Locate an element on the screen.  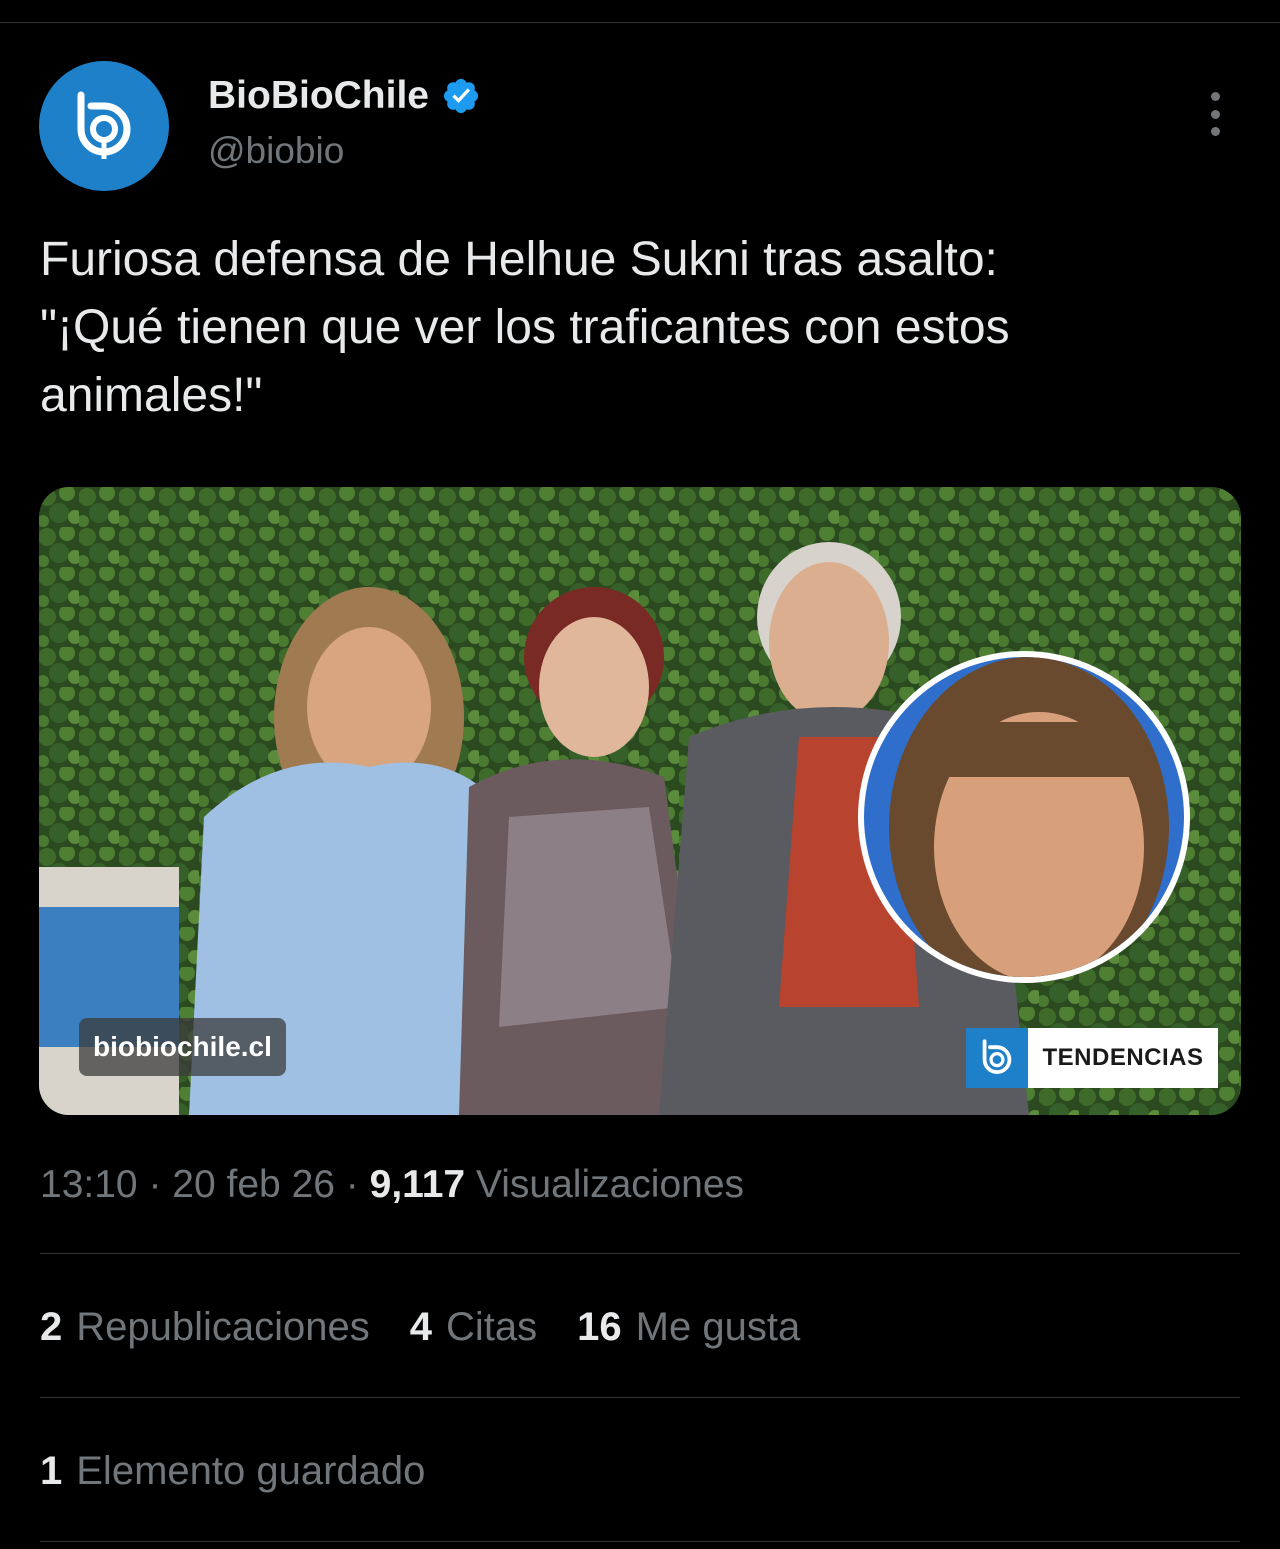
display-name: BioBioChile is located at coordinates (344, 96).